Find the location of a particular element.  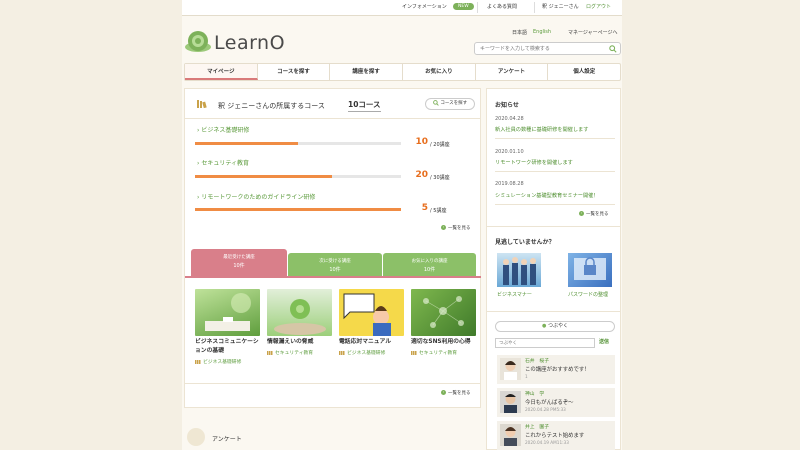

new-badge: NEW is located at coordinates (463, 6).